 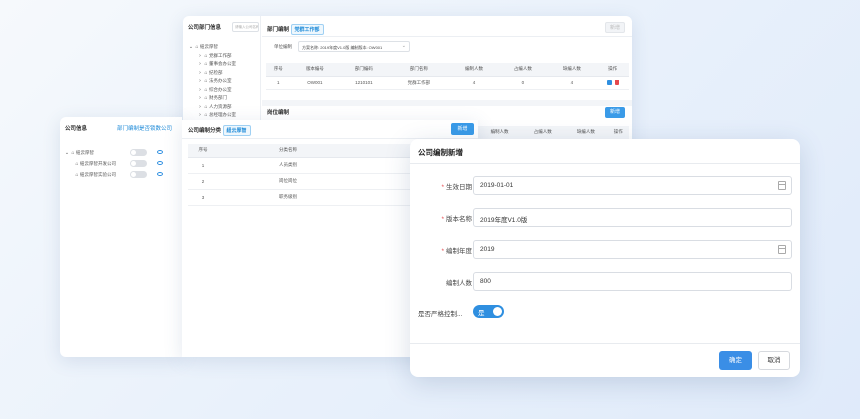 What do you see at coordinates (122, 163) in the screenshot?
I see `company-tree-item: ⌂紐云厚智开发公司` at bounding box center [122, 163].